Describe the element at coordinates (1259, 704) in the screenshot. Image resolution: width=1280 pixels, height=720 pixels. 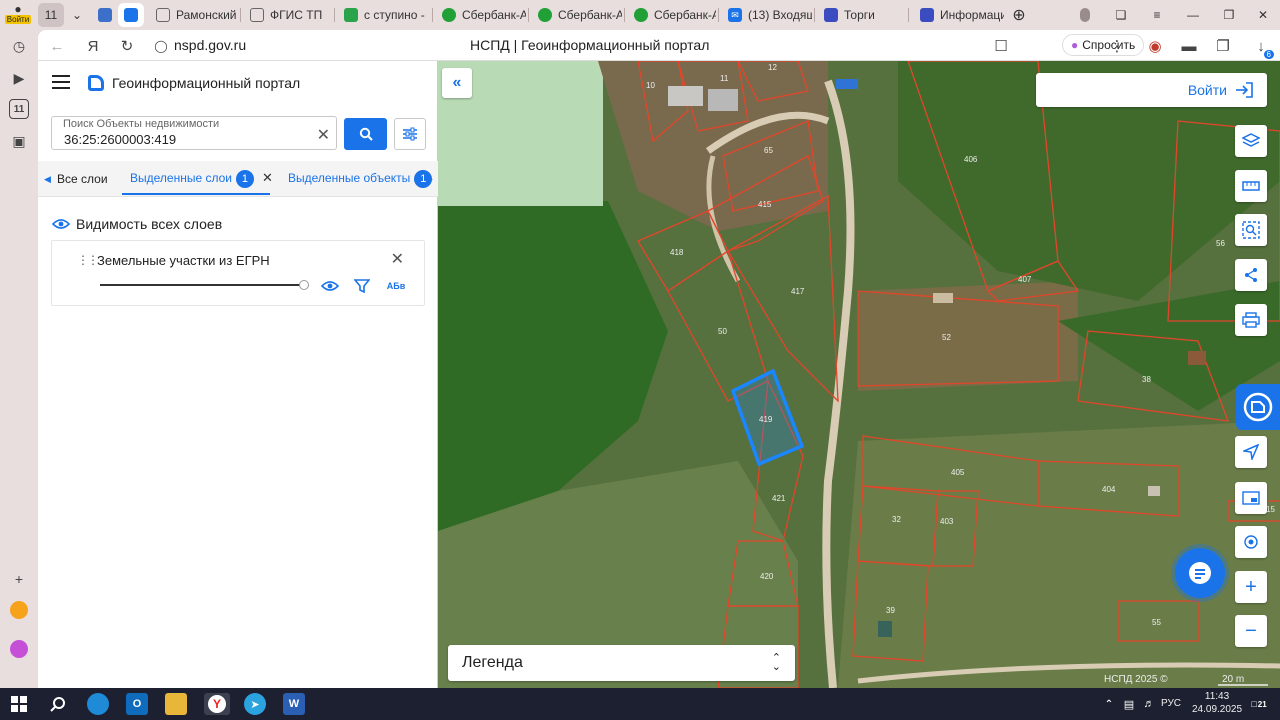
I see `notifications-icon: □ 21` at that location.